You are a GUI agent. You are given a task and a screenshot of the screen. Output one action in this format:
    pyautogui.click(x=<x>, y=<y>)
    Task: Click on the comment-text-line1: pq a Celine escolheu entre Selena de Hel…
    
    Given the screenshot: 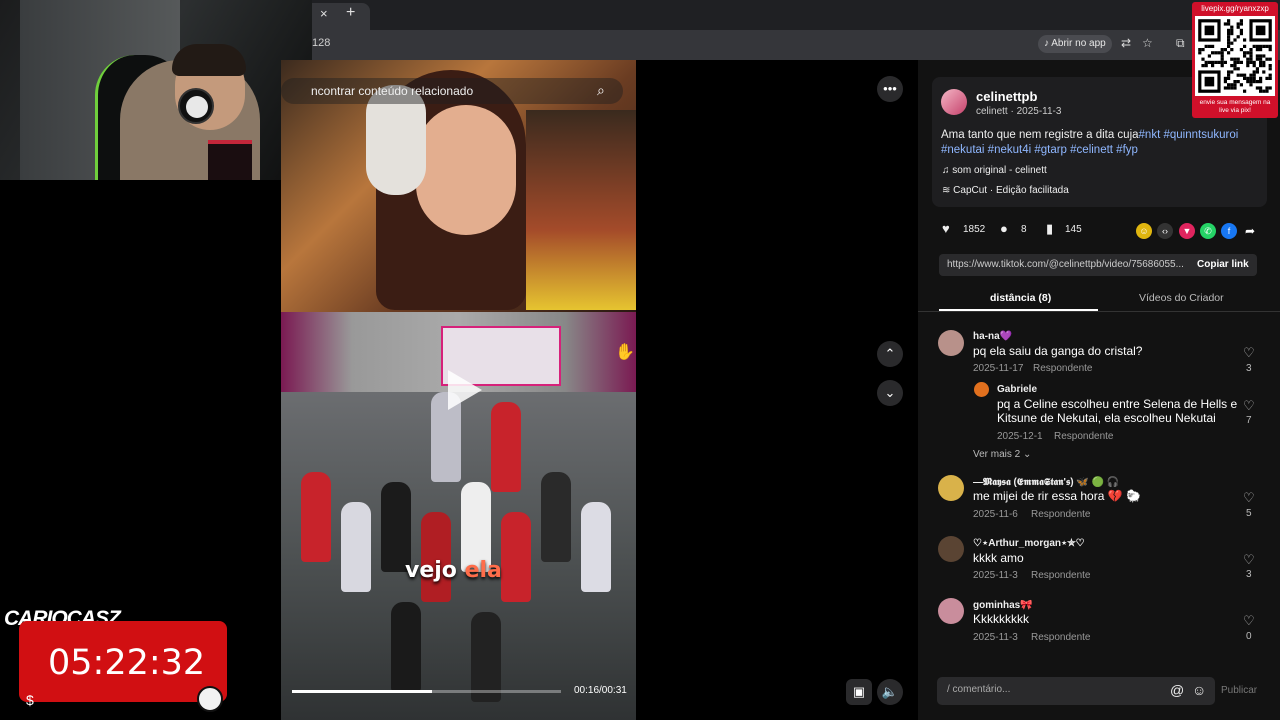 What is the action you would take?
    pyautogui.click(x=1117, y=404)
    